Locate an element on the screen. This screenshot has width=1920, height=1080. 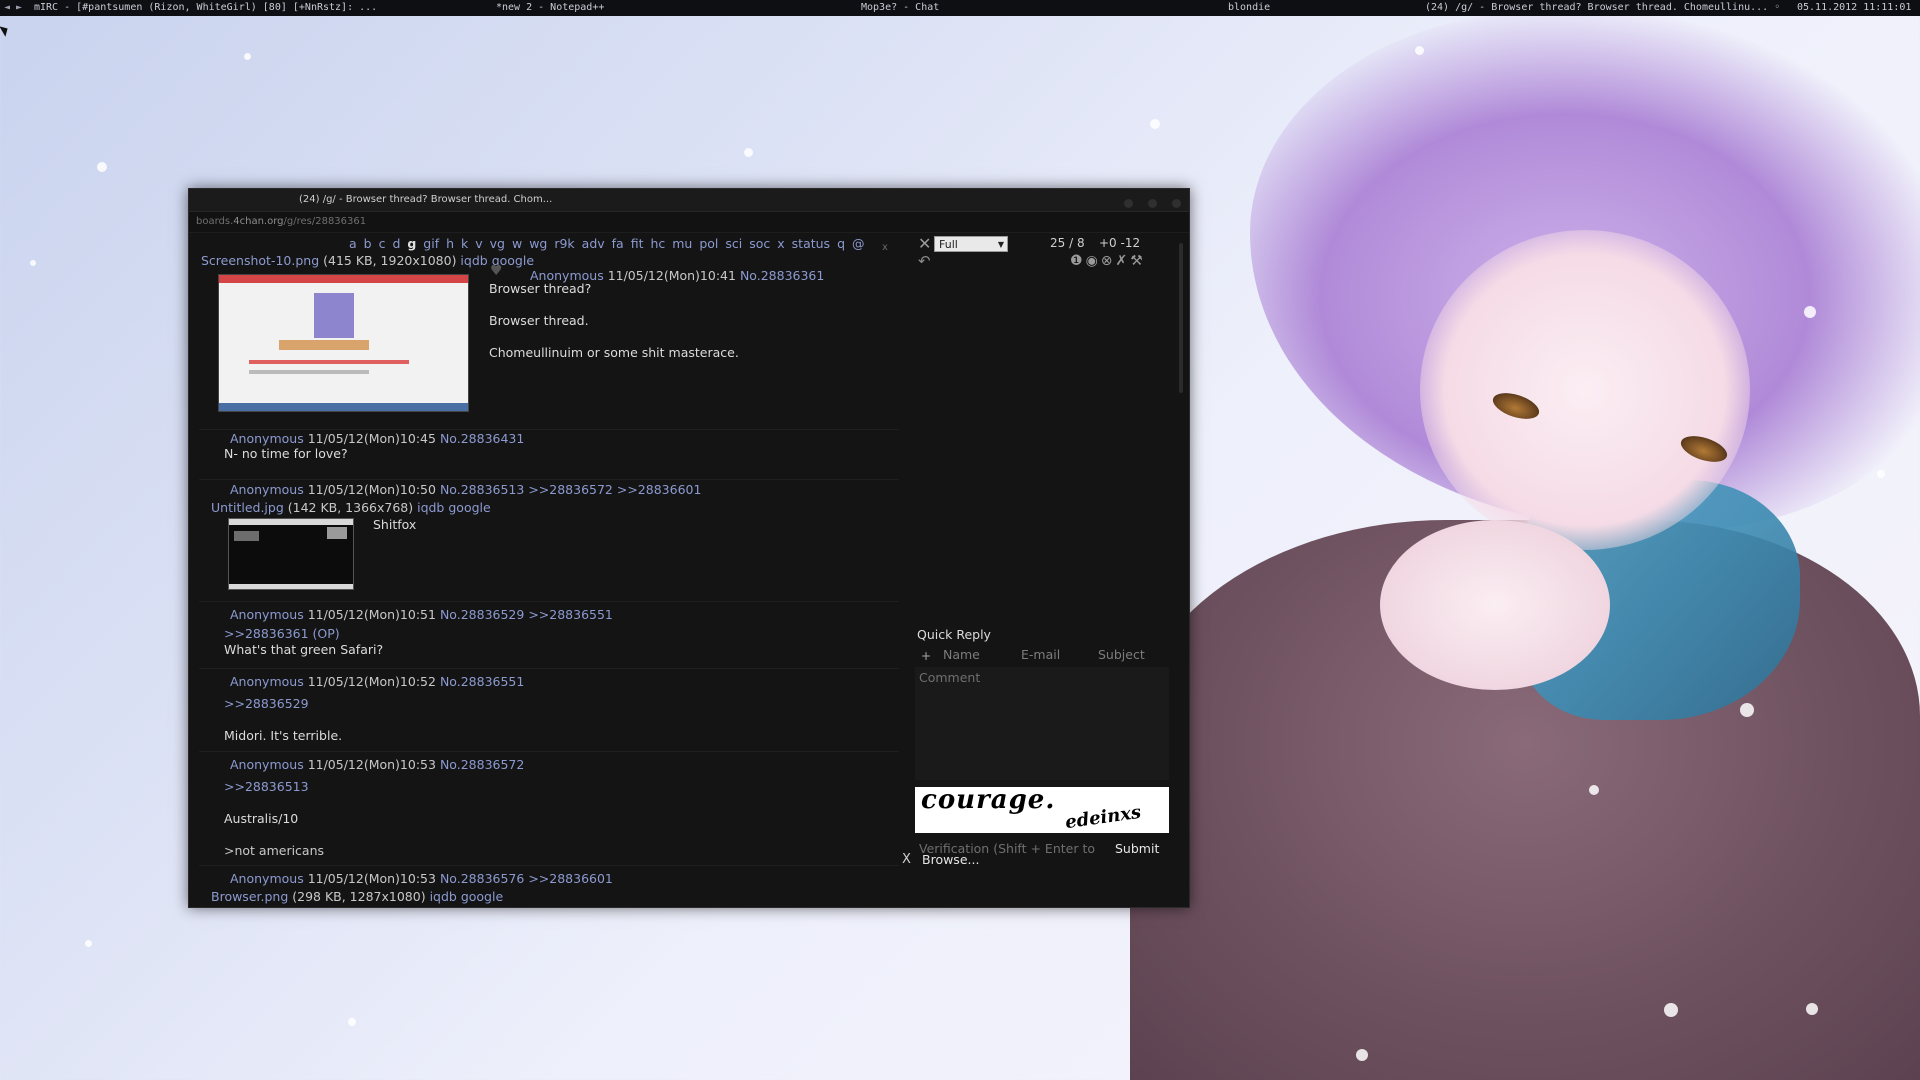
board-link-soc: soc is located at coordinates (759, 243).